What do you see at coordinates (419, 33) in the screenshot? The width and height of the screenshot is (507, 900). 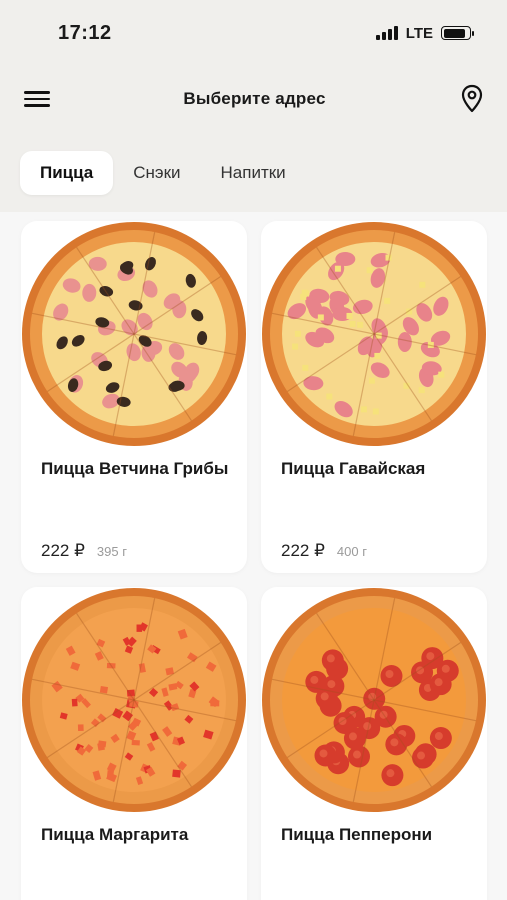 I see `network-type: LTE` at bounding box center [419, 33].